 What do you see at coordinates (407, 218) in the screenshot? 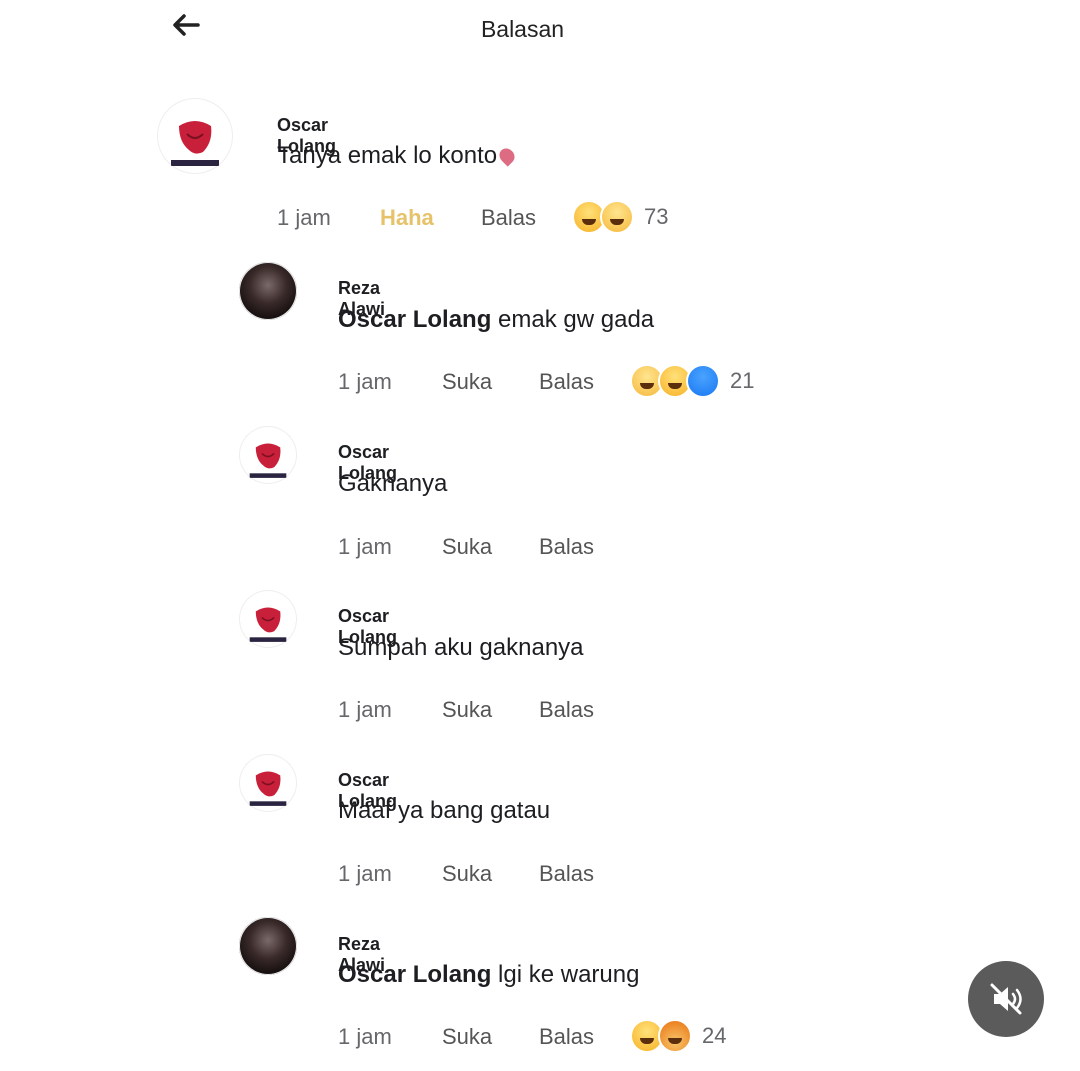
I see `haha-reaction-button: Haha` at bounding box center [407, 218].